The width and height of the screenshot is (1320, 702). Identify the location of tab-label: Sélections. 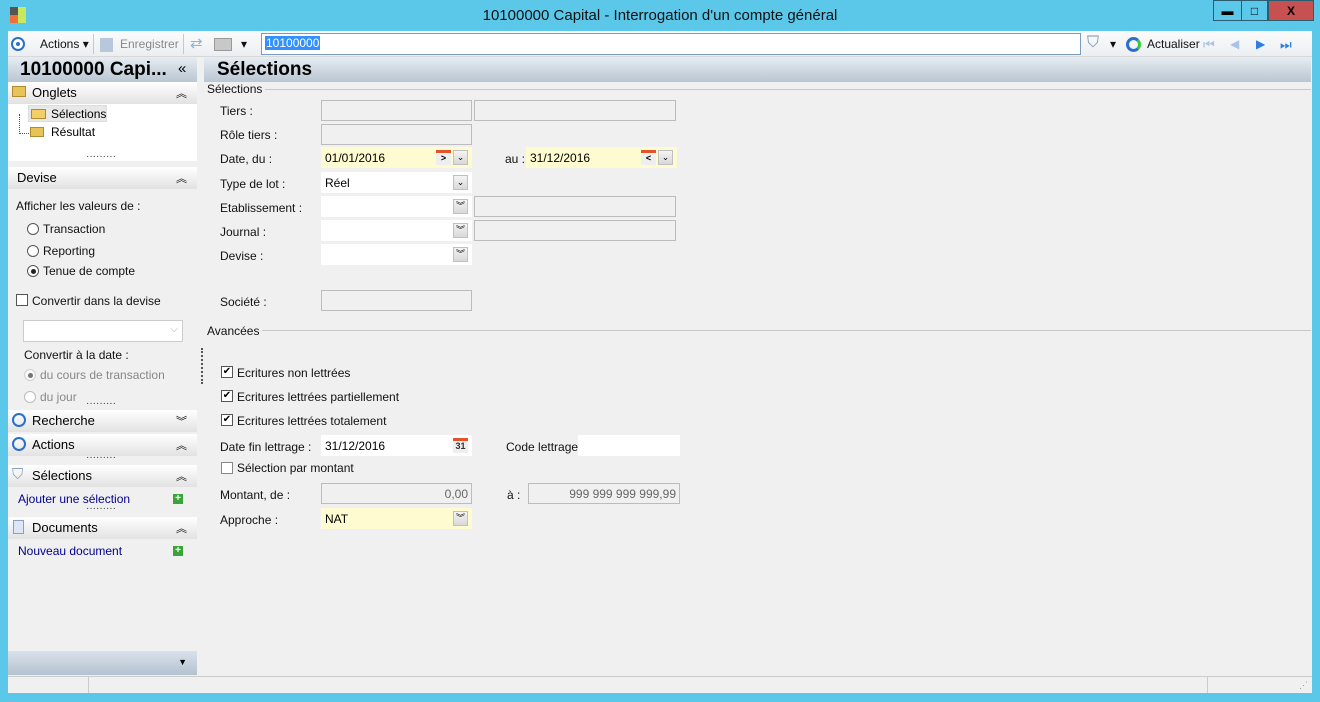
(79, 114).